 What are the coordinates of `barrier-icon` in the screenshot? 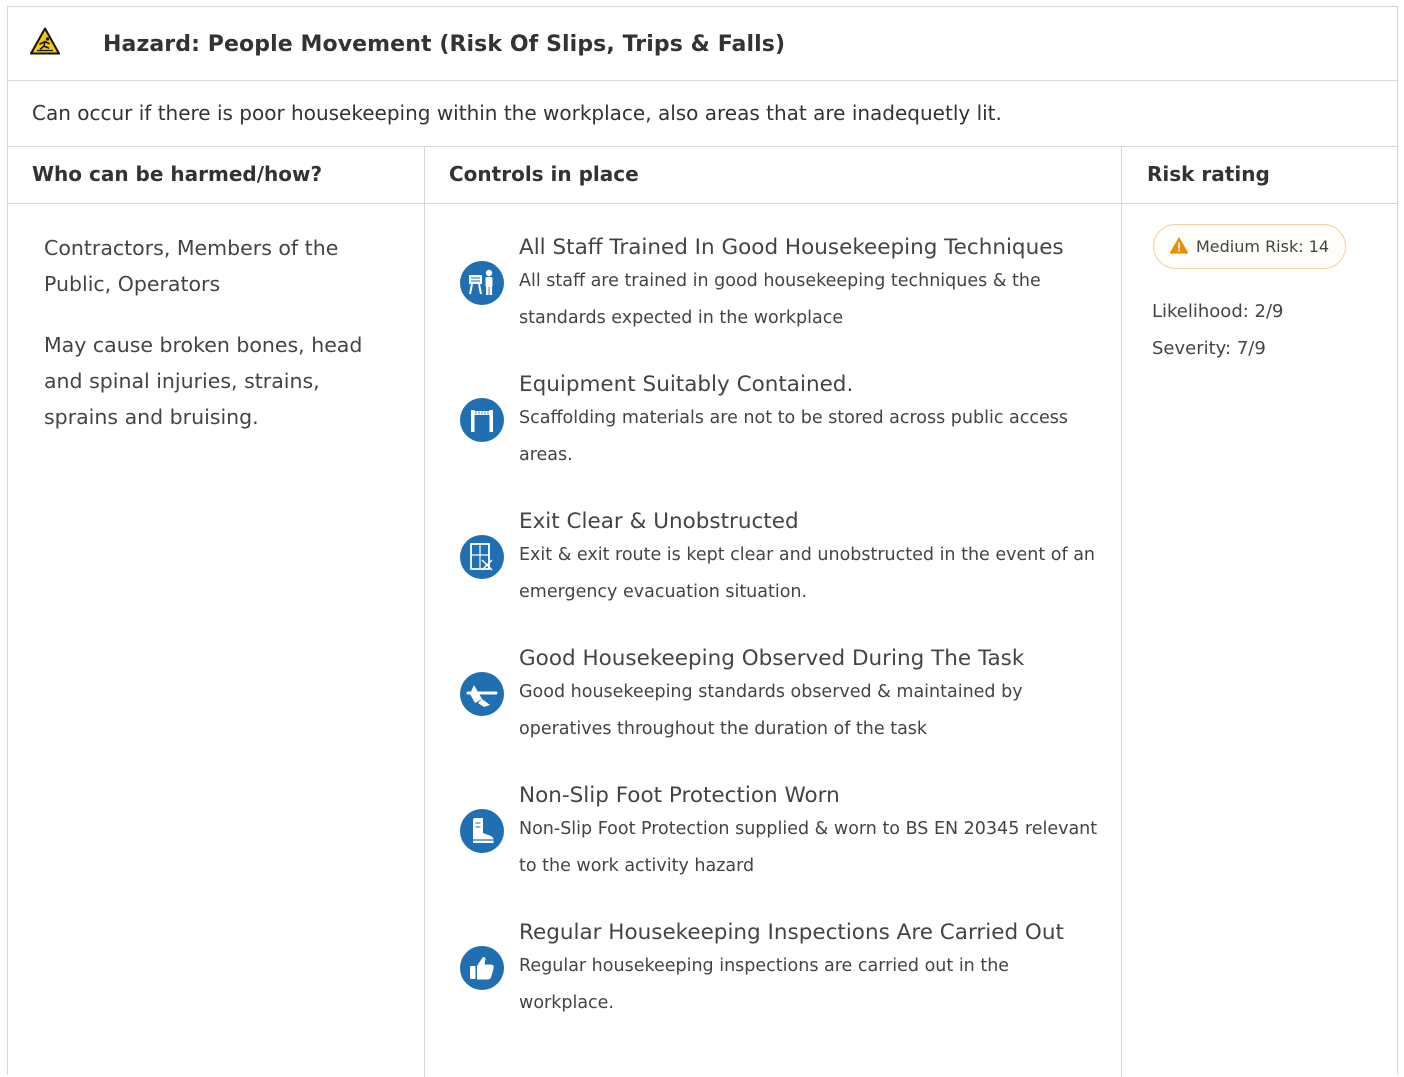 It's located at (482, 420).